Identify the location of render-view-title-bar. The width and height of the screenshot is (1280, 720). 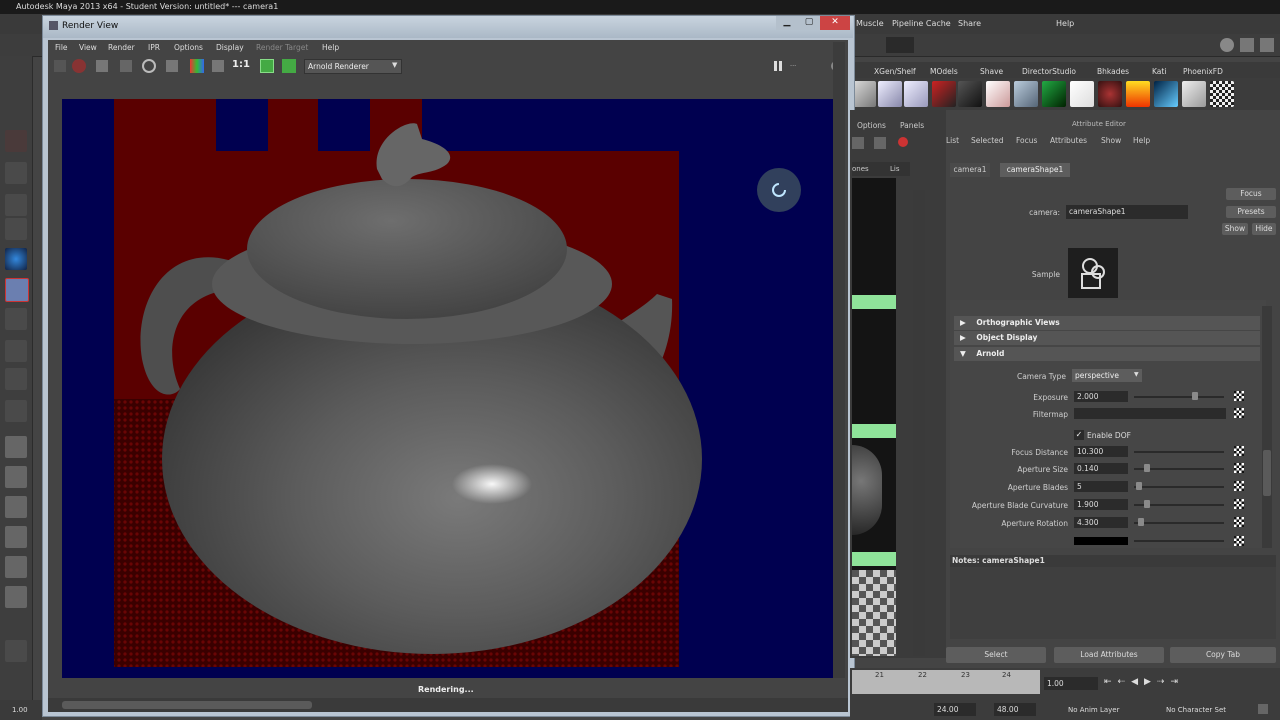
(448, 27).